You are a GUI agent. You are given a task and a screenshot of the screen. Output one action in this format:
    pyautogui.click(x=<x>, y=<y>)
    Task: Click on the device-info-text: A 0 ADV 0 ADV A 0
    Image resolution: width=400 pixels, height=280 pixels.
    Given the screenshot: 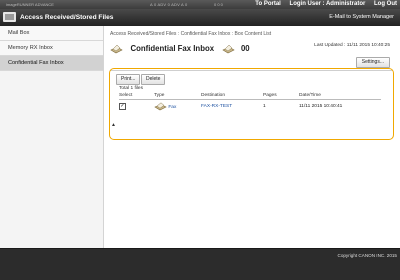 What is the action you would take?
    pyautogui.click(x=169, y=4)
    